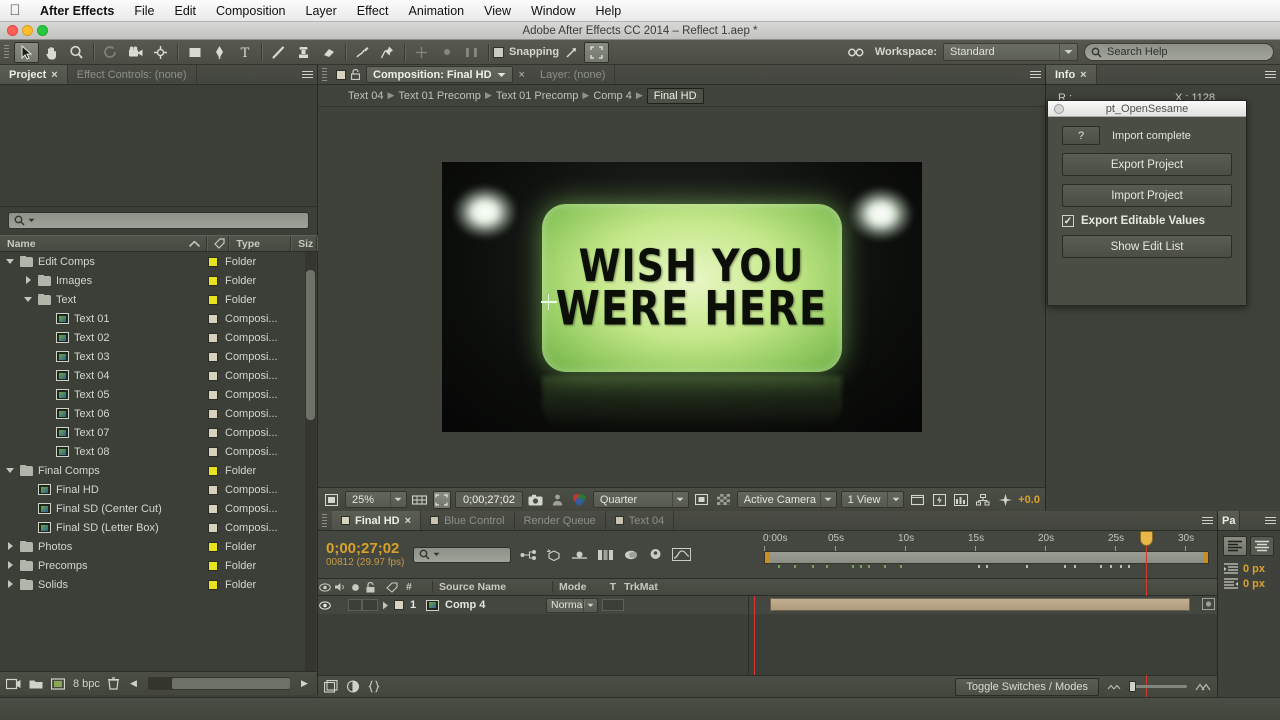  I want to click on indent-right-row: 0 px, so click(1249, 582).